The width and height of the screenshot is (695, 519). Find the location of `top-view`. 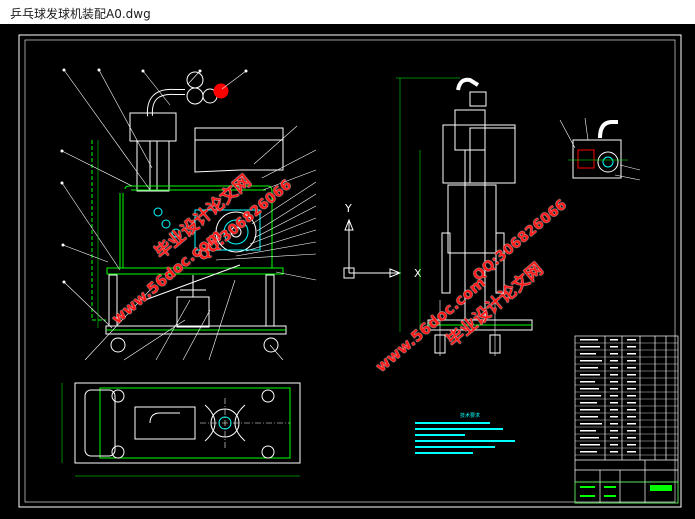

top-view is located at coordinates (181, 429).